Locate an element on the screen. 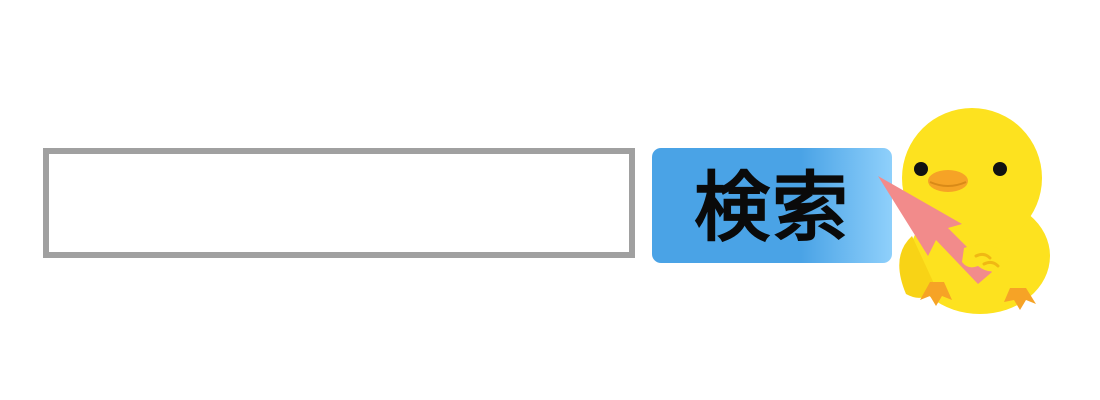 The width and height of the screenshot is (1100, 400). search-button: 検索 is located at coordinates (772, 205).